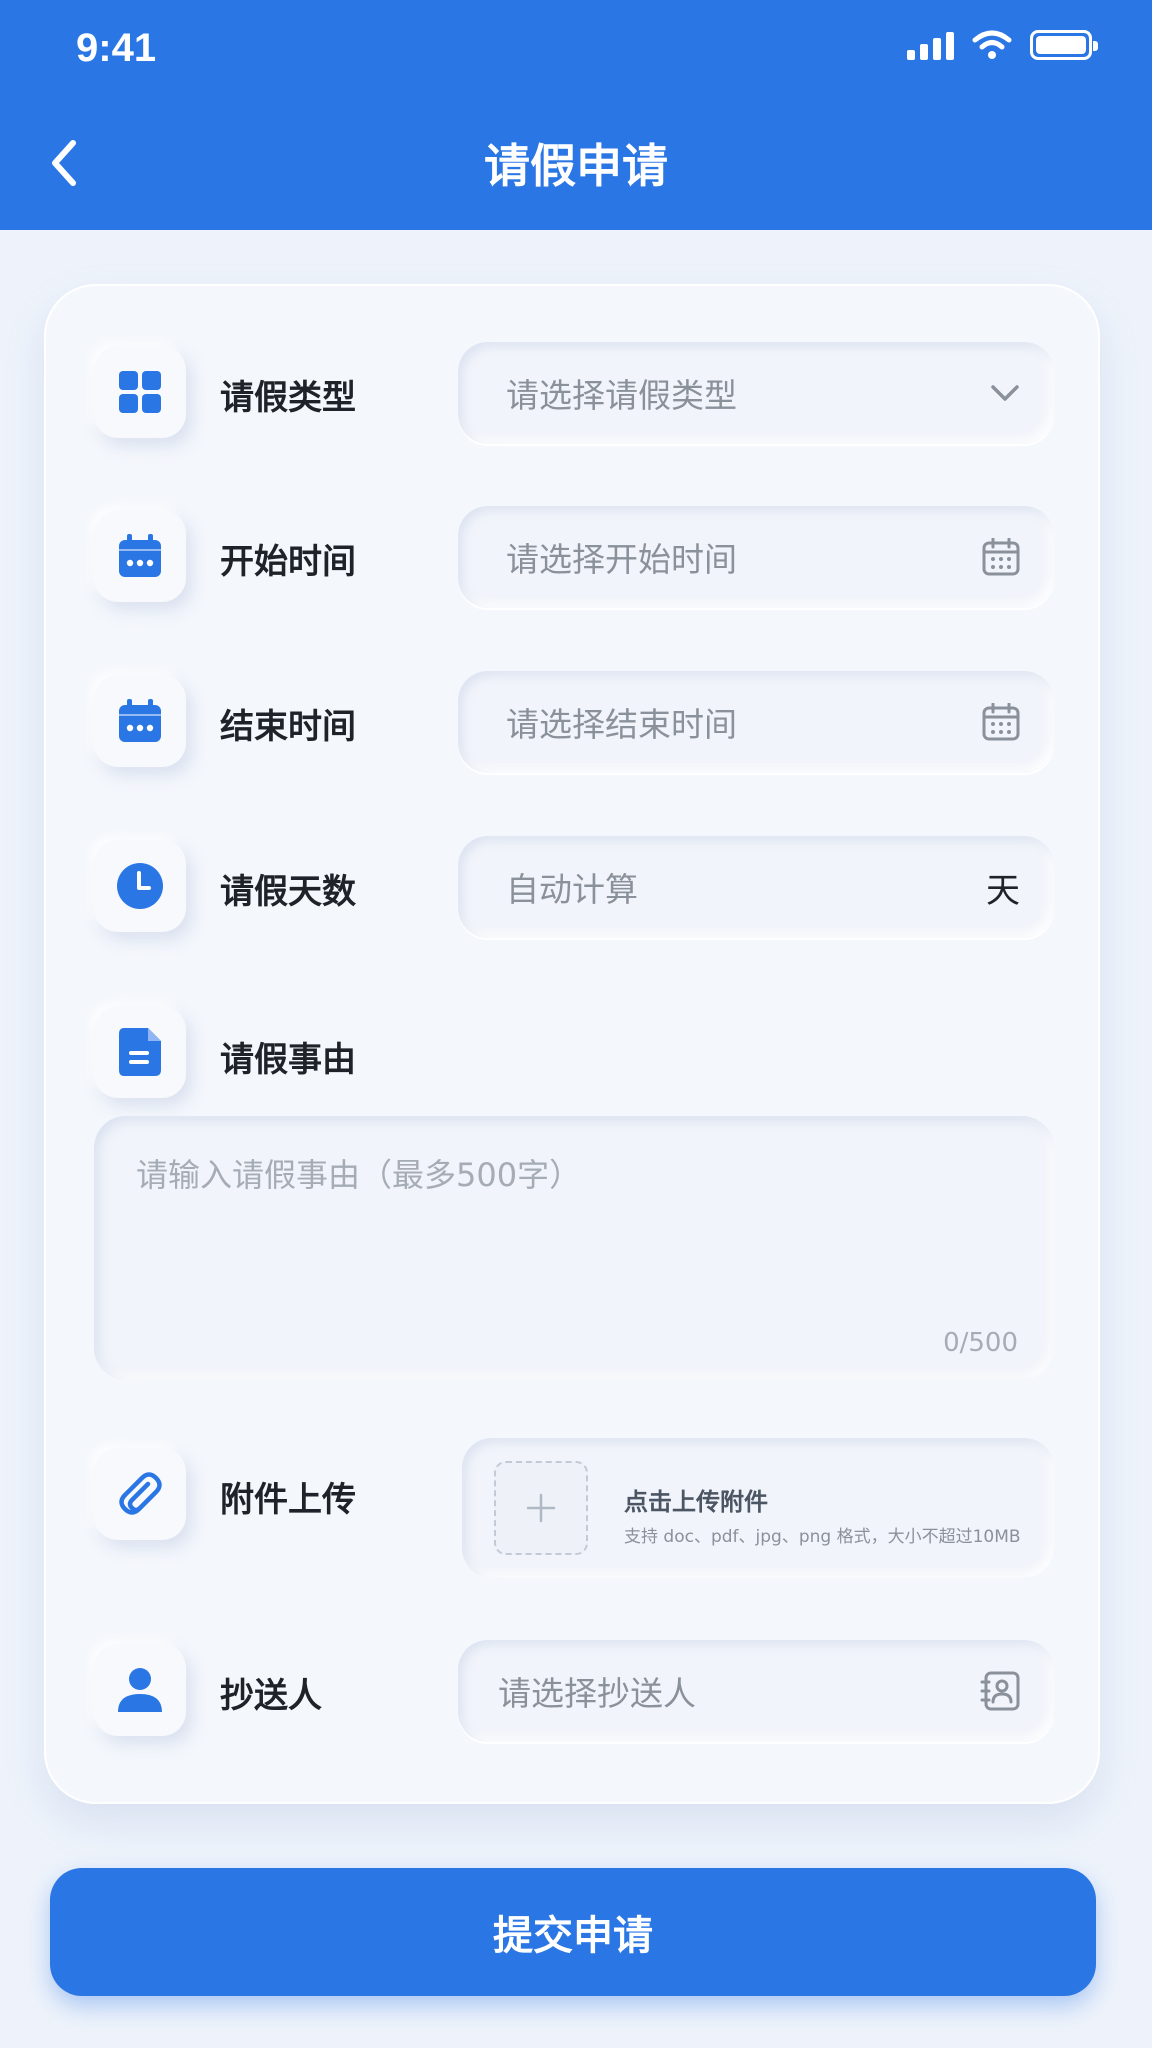 The width and height of the screenshot is (1152, 2048). I want to click on end-time-placeholder: 请选择结束时间, so click(621, 724).